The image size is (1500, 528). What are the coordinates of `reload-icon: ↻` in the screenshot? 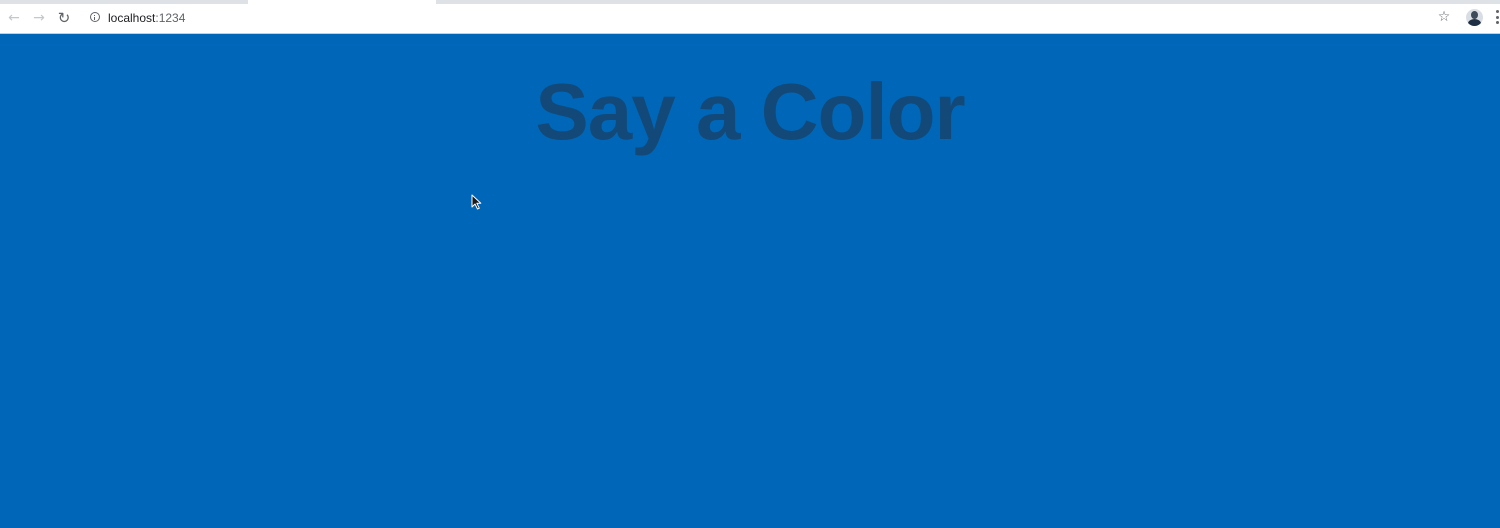 It's located at (64, 17).